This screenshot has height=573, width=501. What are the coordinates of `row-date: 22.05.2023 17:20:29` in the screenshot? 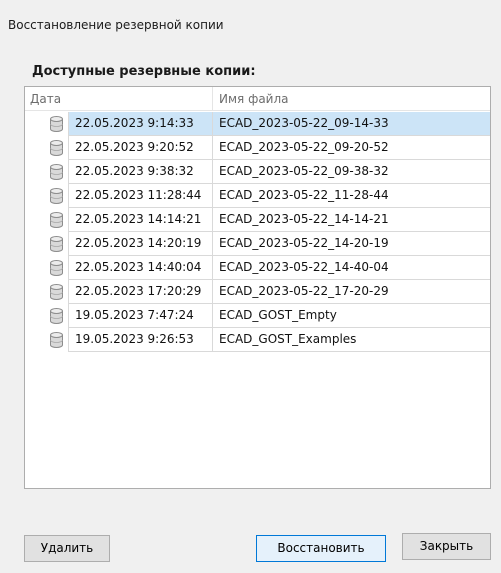 It's located at (140, 292).